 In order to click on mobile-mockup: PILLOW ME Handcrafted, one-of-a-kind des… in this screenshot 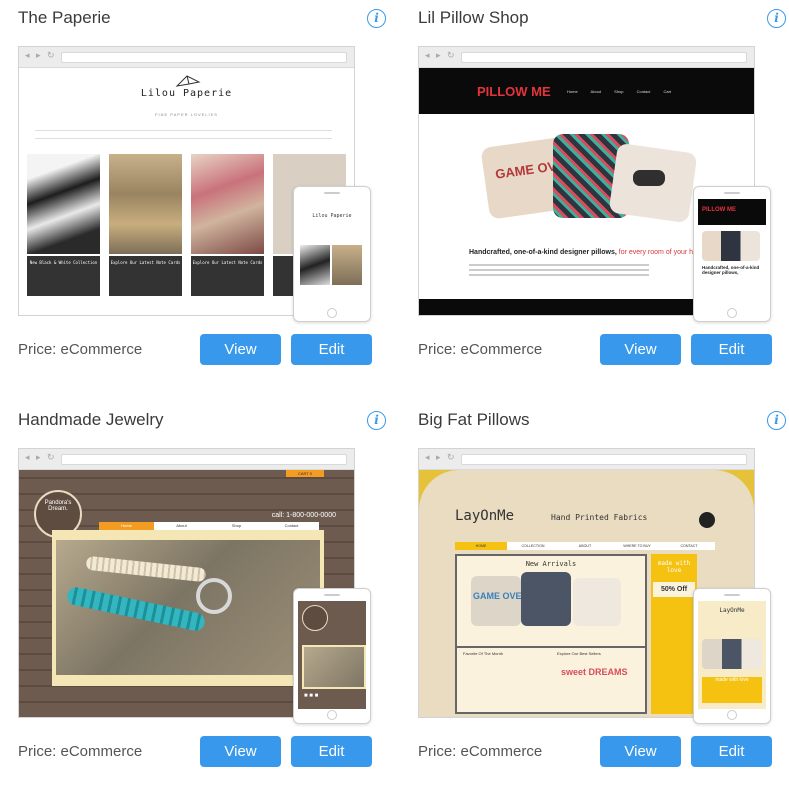, I will do `click(732, 254)`.